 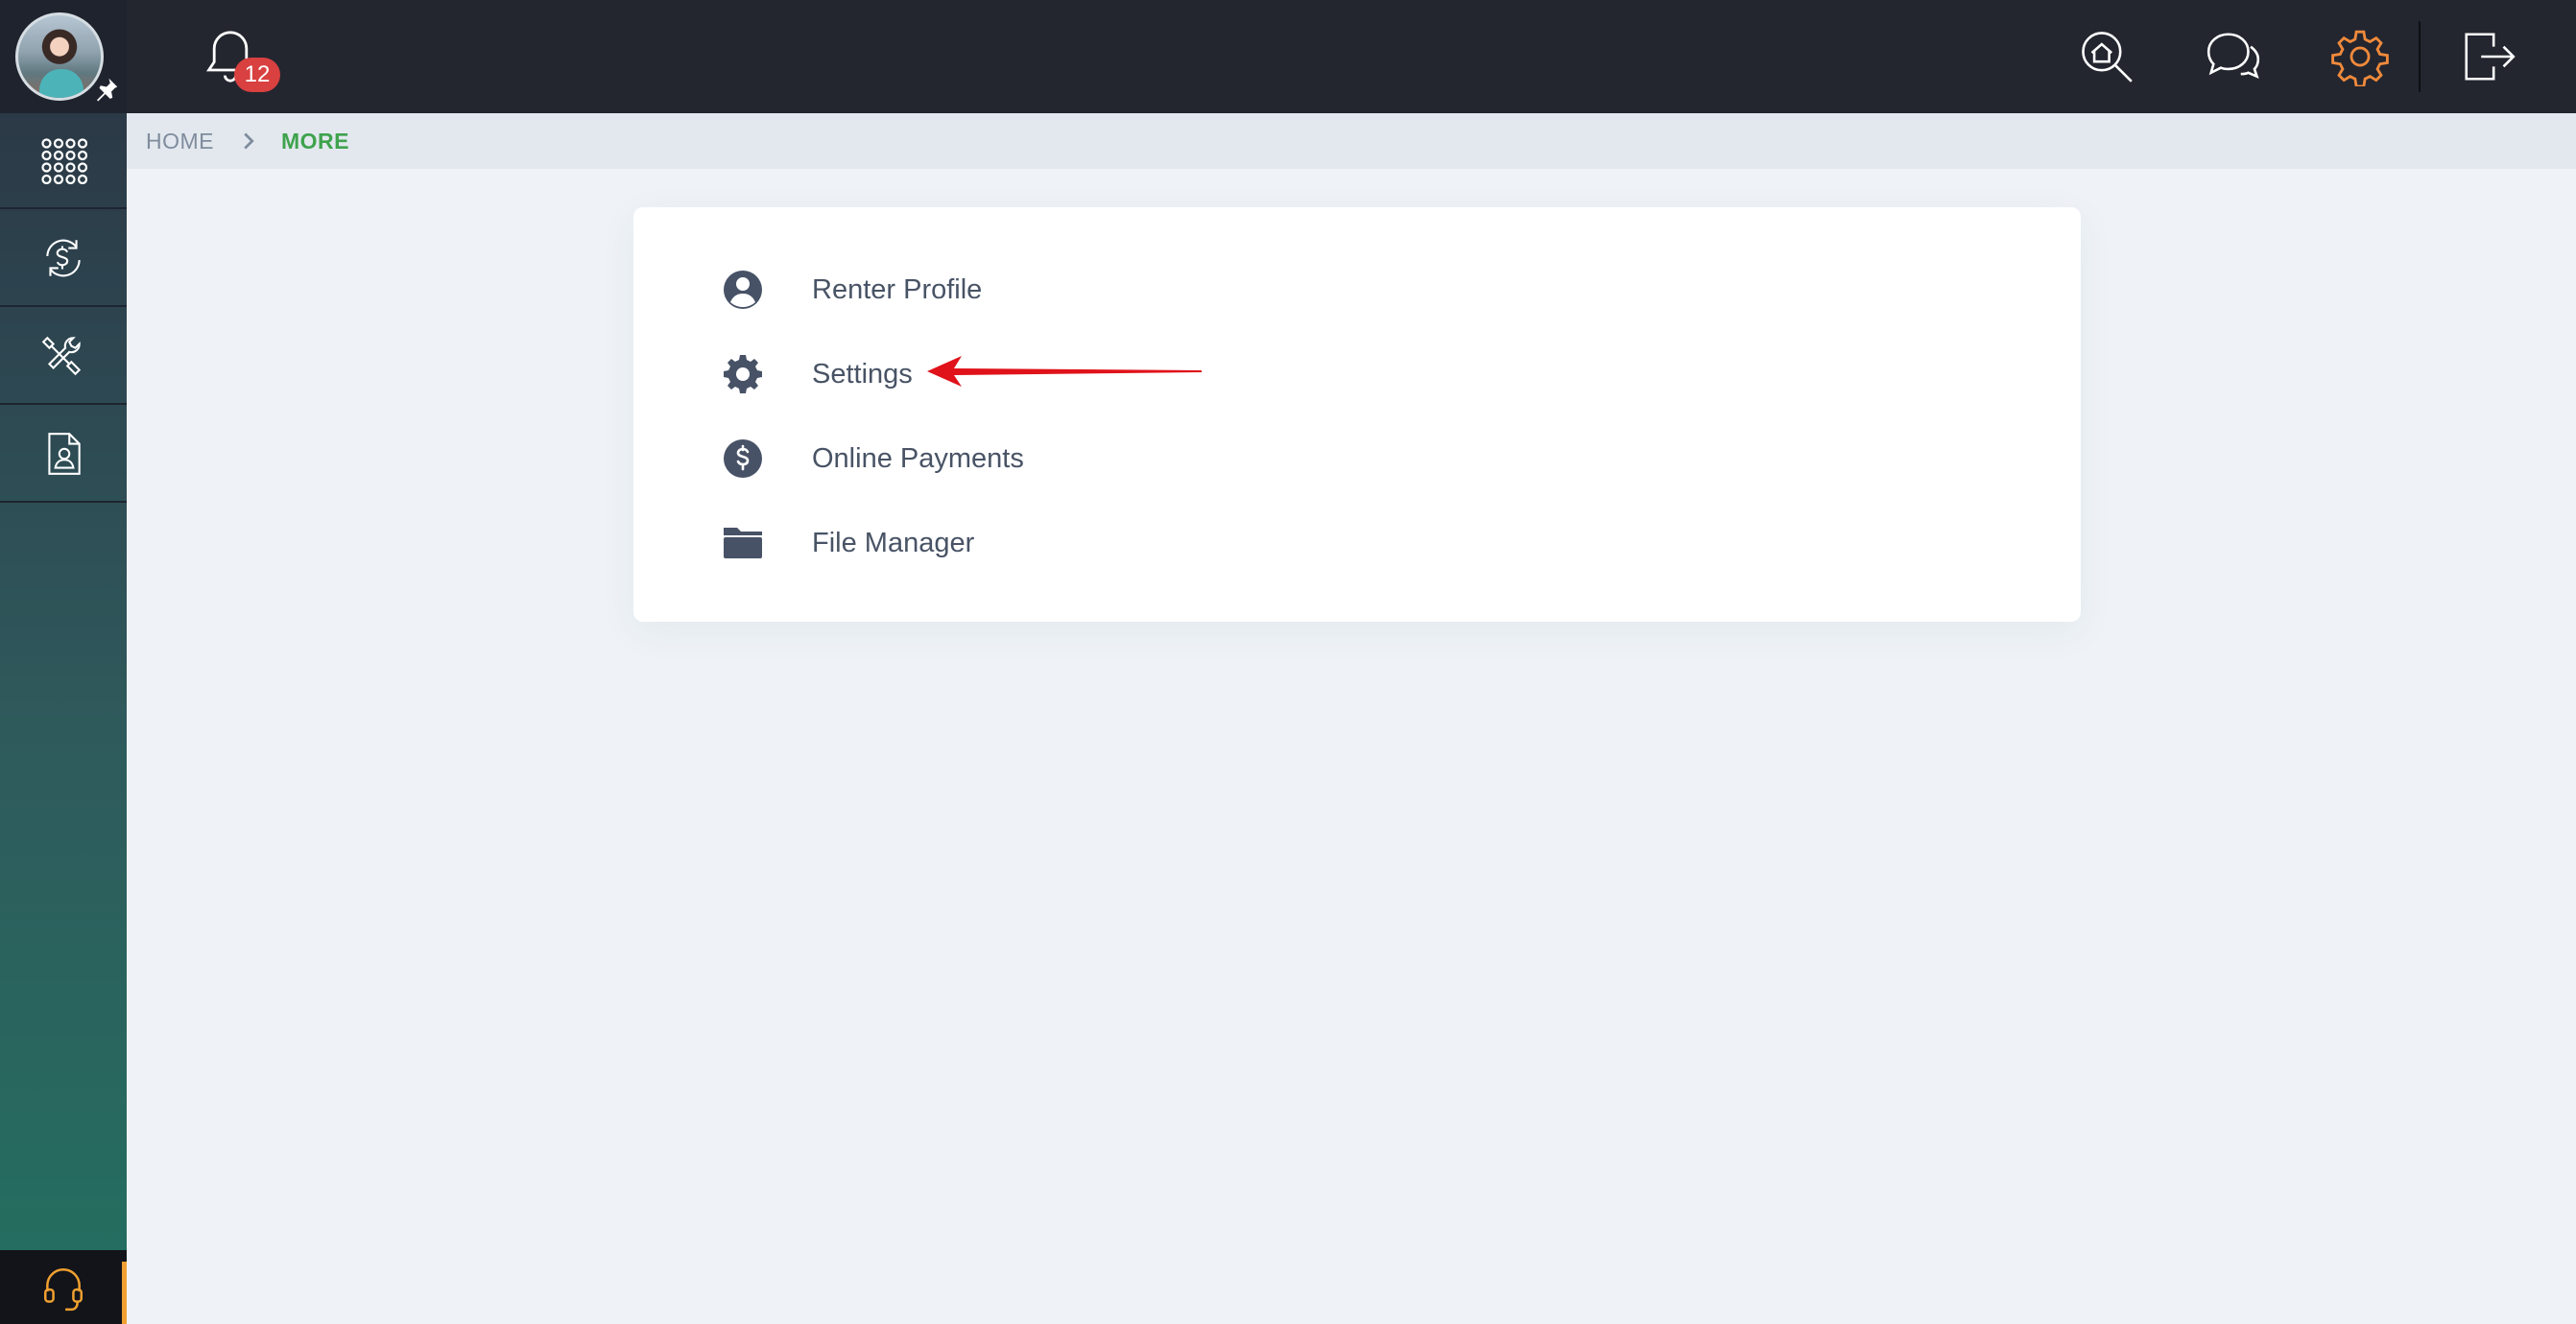 I want to click on logout-icon, so click(x=2488, y=56).